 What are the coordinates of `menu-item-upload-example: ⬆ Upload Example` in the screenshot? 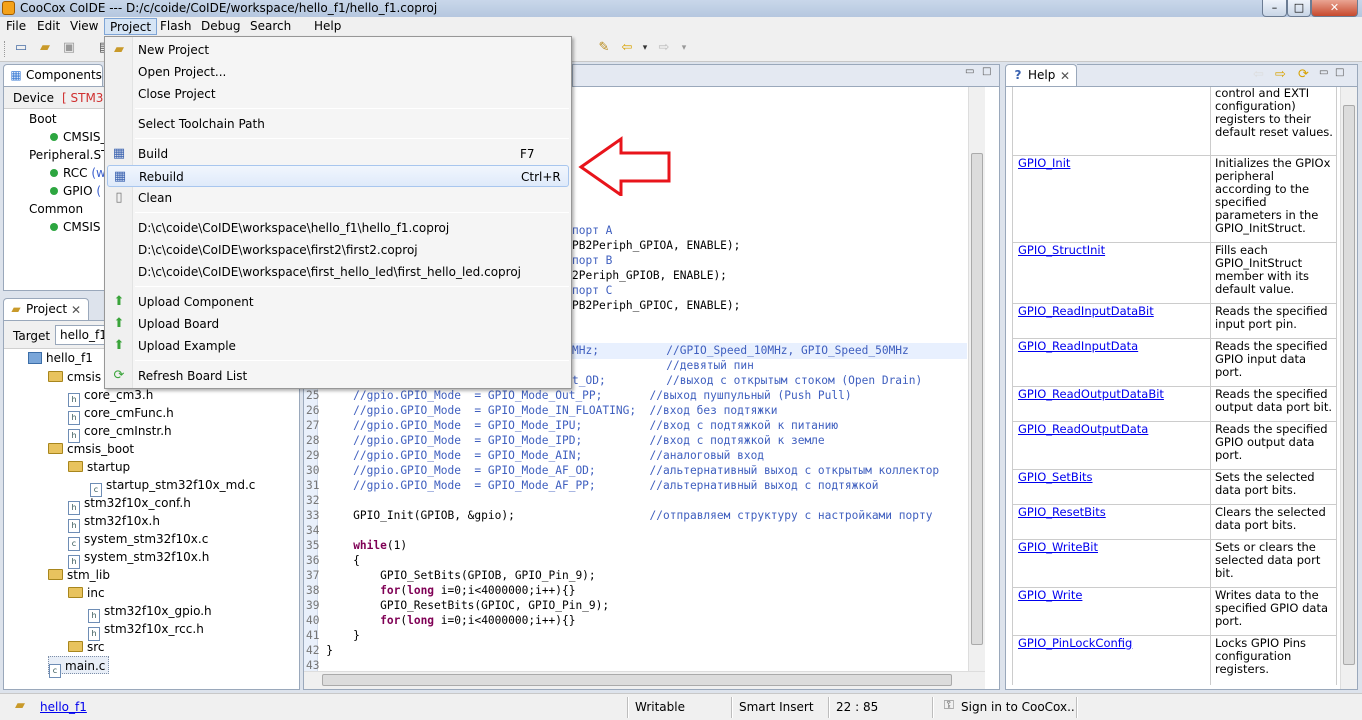 It's located at (338, 346).